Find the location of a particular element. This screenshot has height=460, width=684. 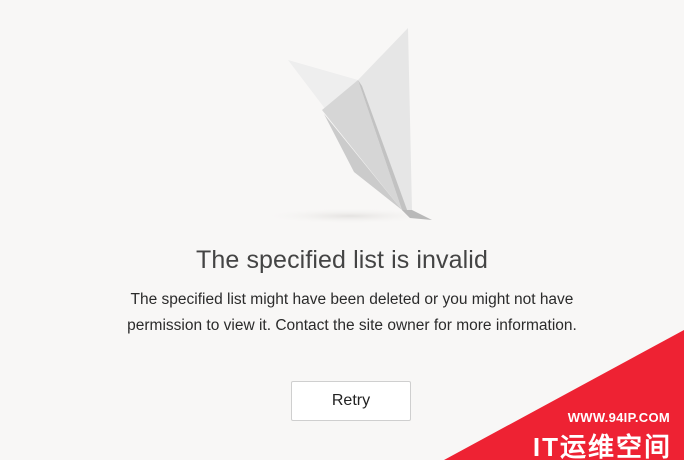

retry-button: Retry is located at coordinates (351, 401).